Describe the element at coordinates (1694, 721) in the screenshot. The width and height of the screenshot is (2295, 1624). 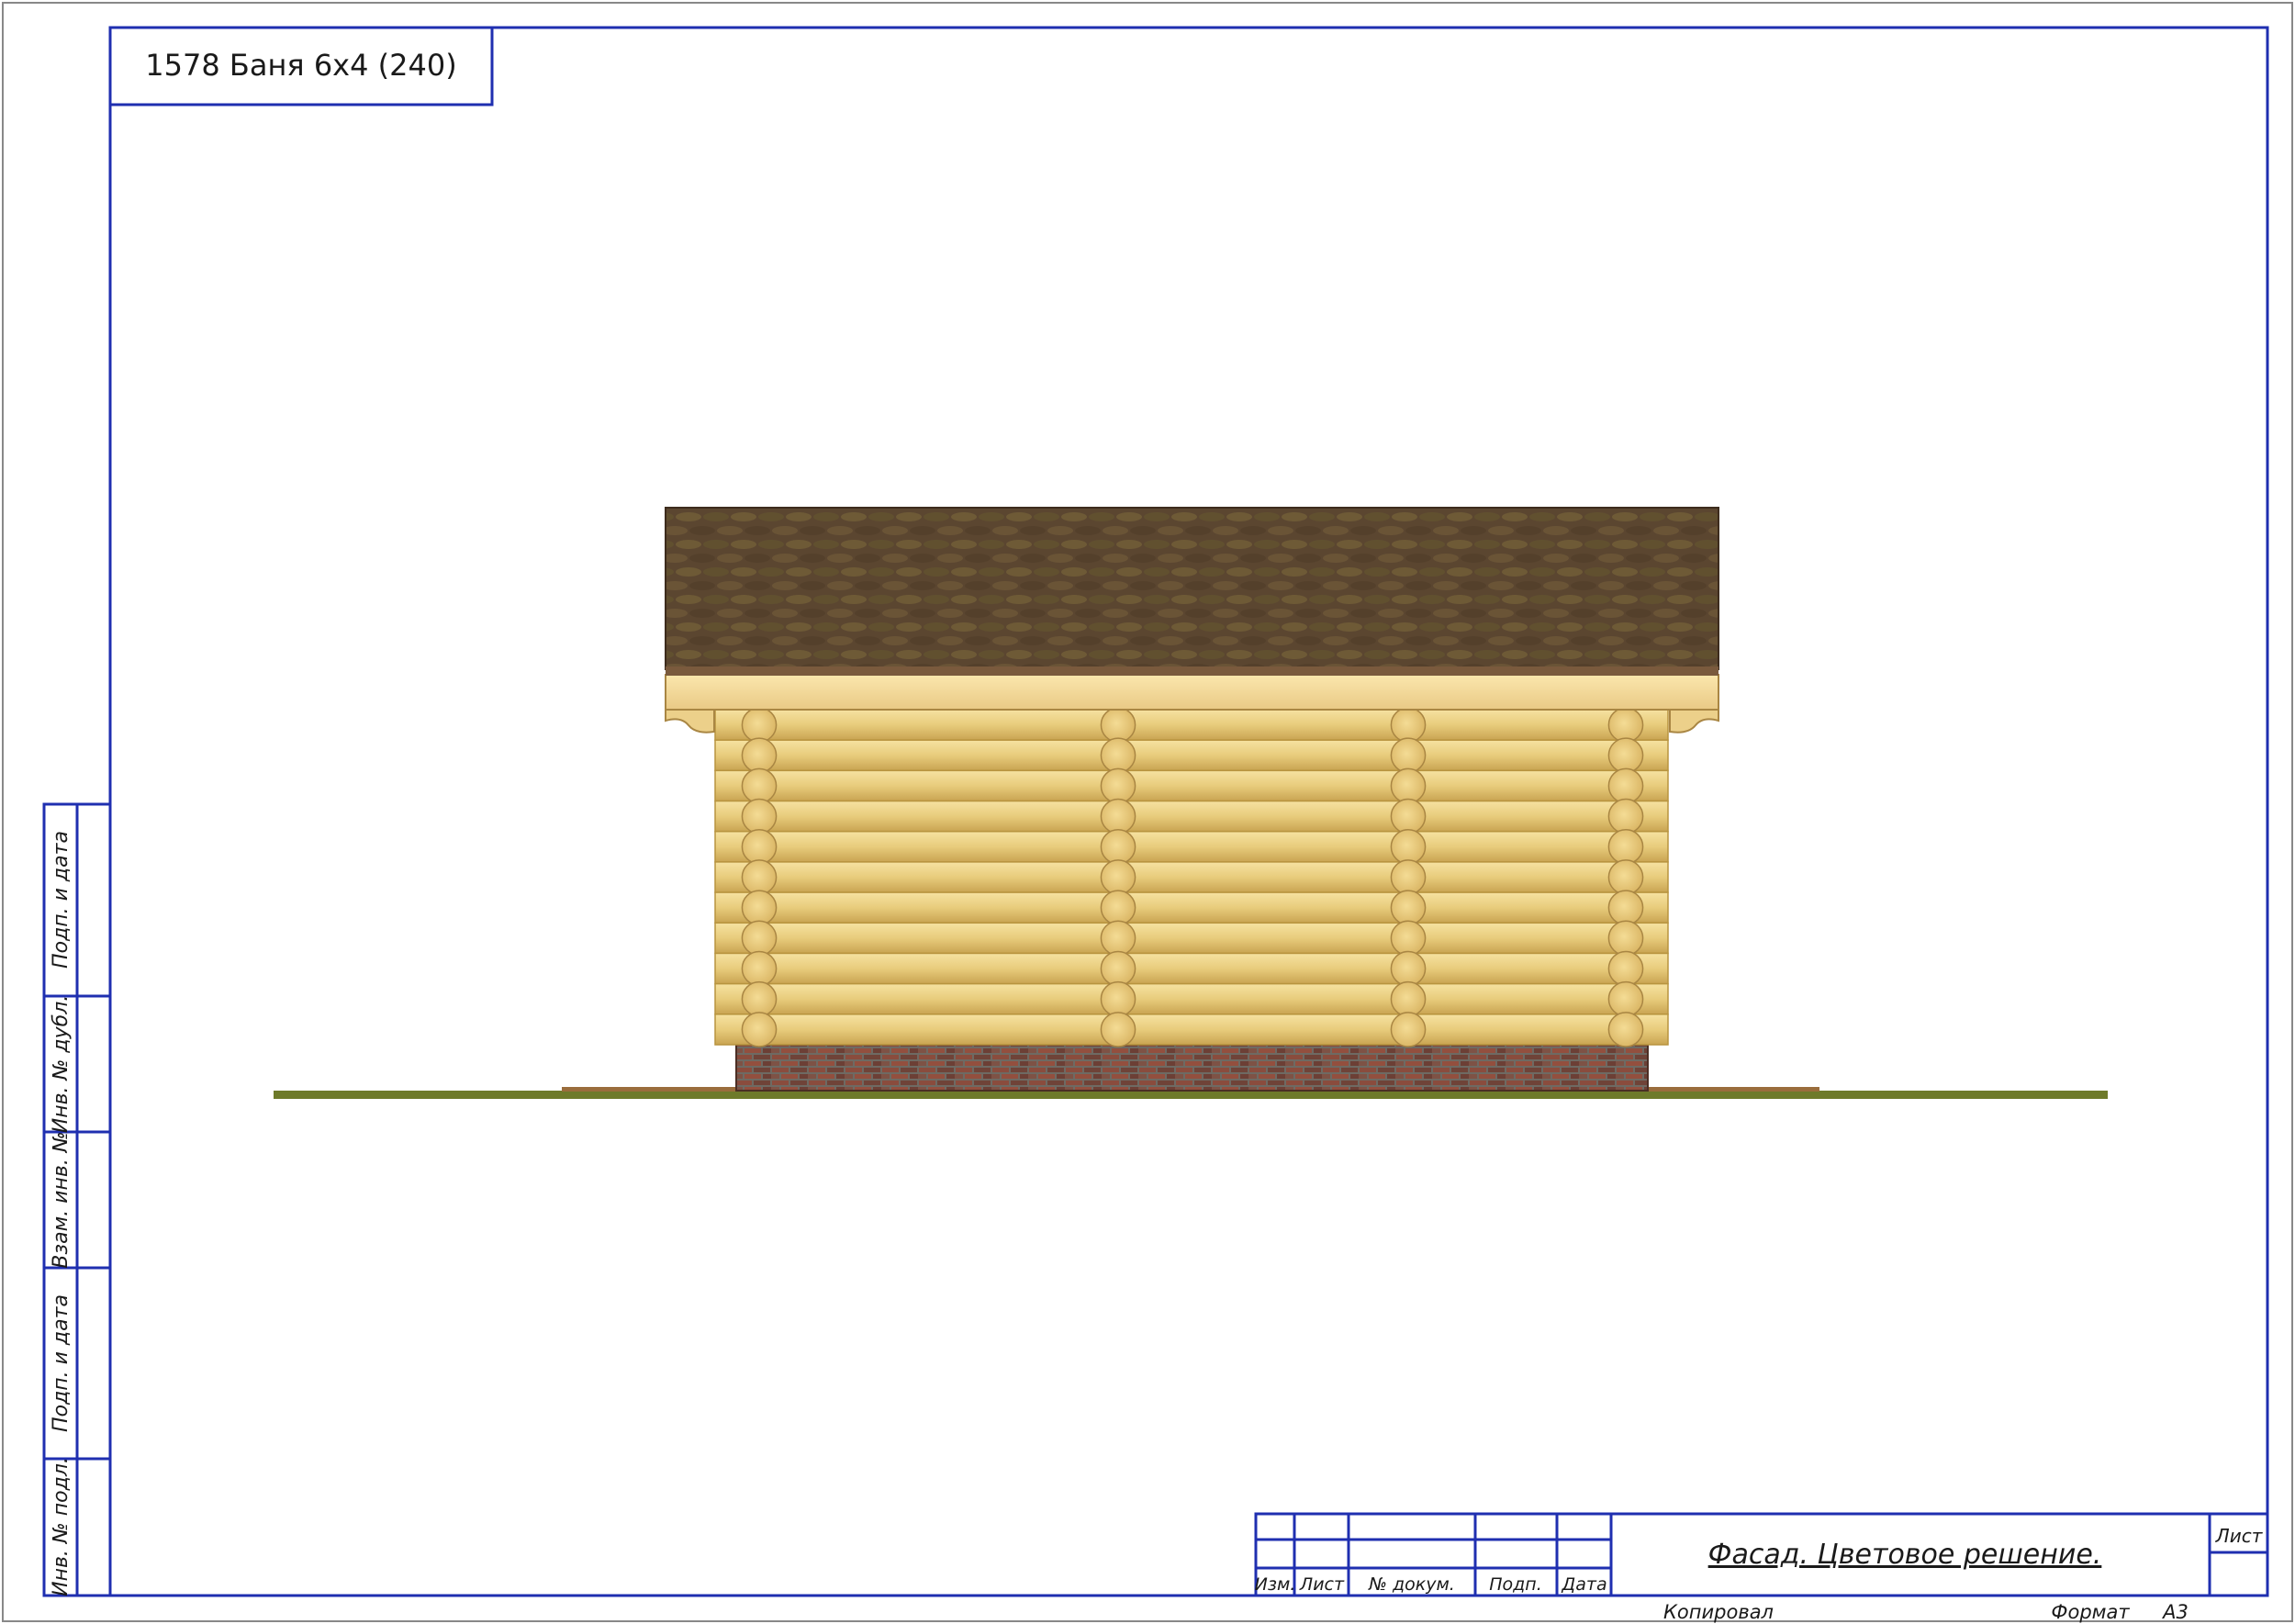
I see `eave-bracket-right` at that location.